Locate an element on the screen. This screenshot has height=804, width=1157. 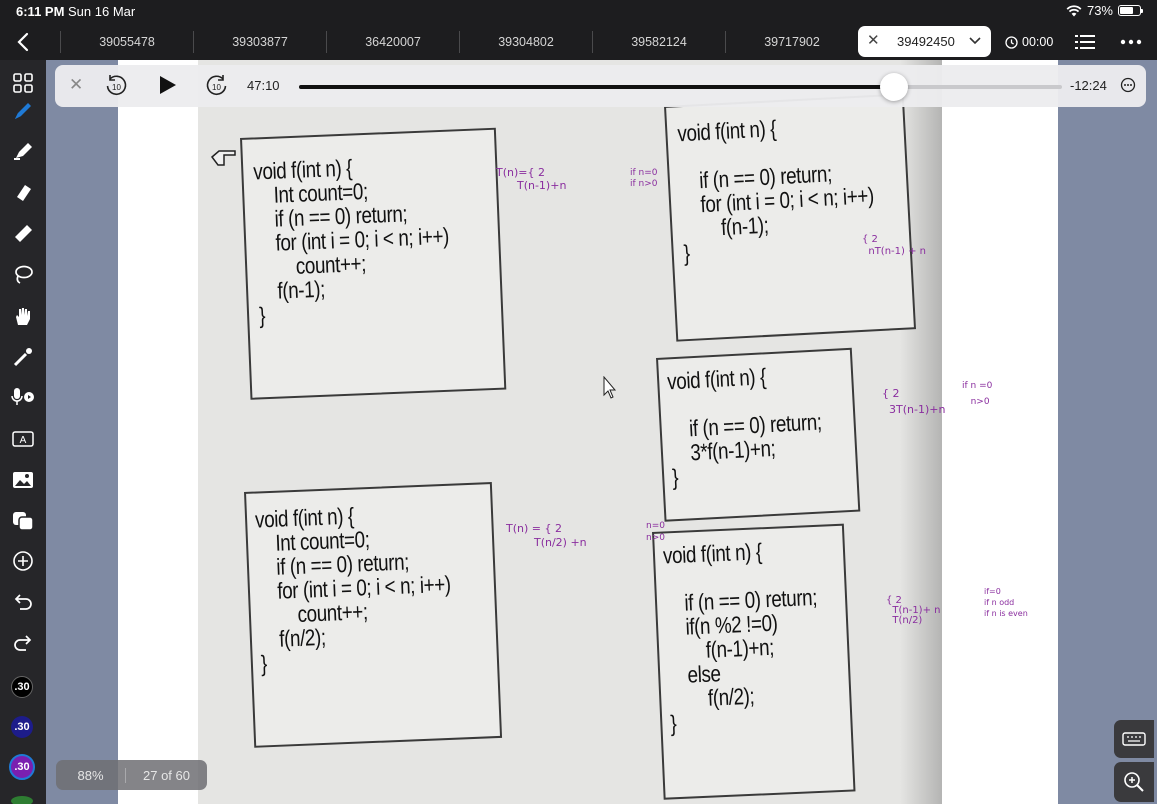
skip-forward-button: 10 is located at coordinates (217, 86).